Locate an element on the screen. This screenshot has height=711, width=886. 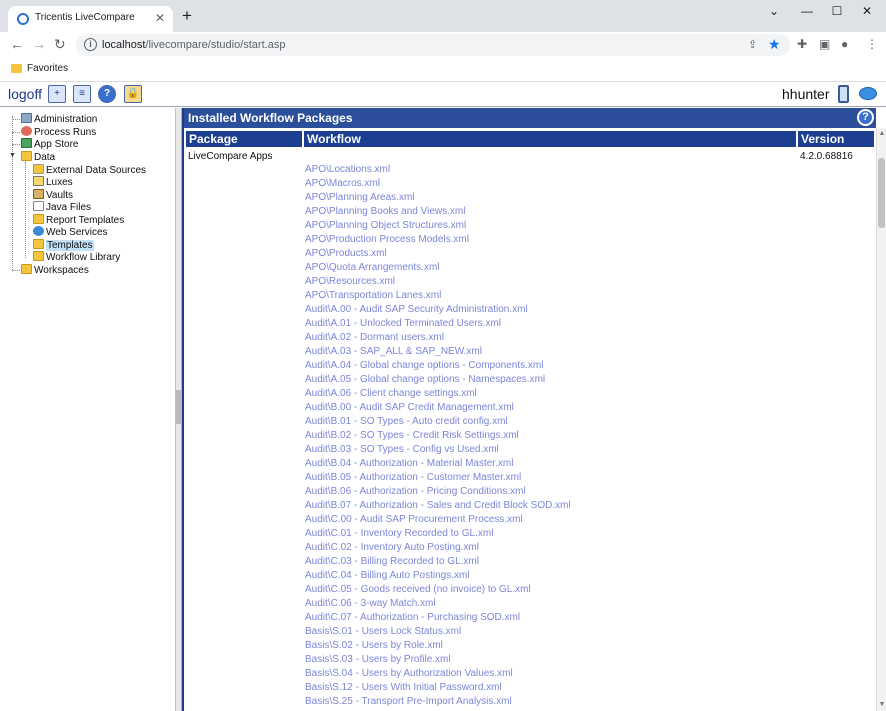
new-tab-icon: + is located at coordinates (187, 16).